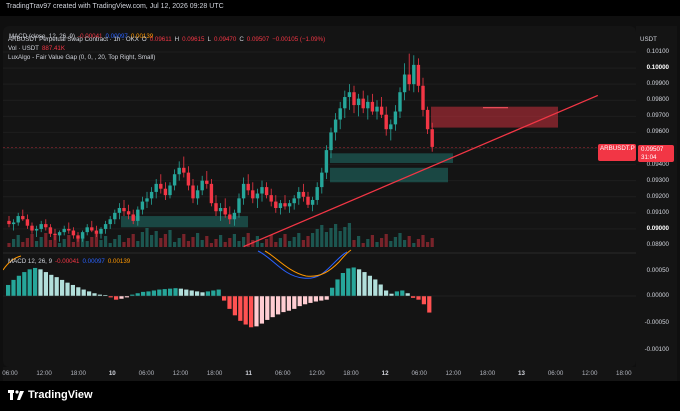  Describe the element at coordinates (193, 39) in the screenshot. I see `high-value: 0.09615` at that location.